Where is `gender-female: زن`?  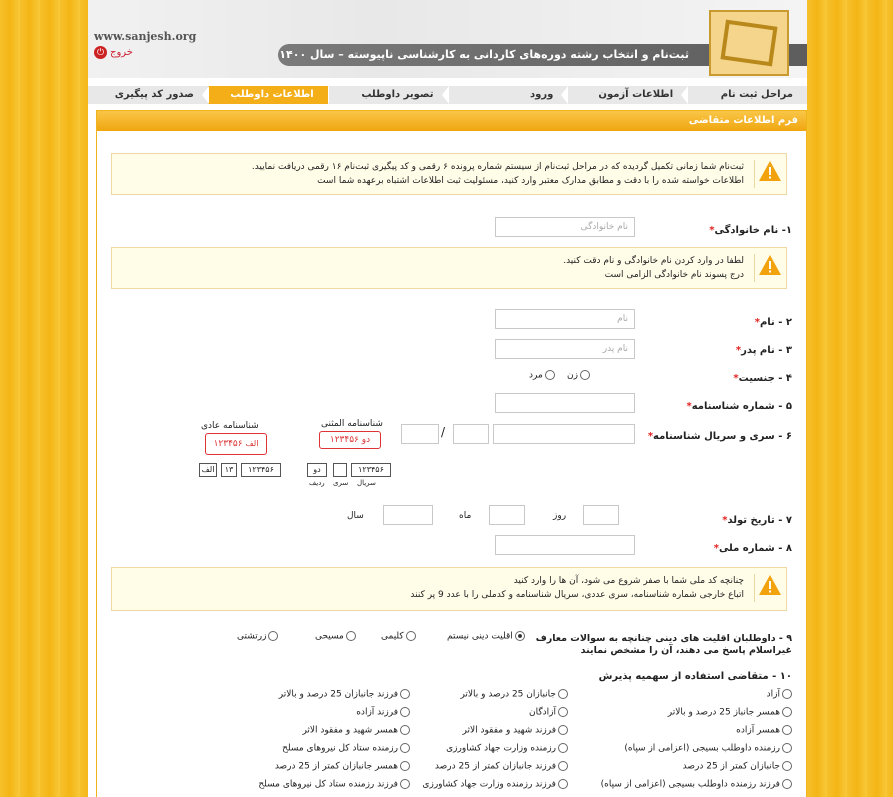 gender-female: زن is located at coordinates (578, 375).